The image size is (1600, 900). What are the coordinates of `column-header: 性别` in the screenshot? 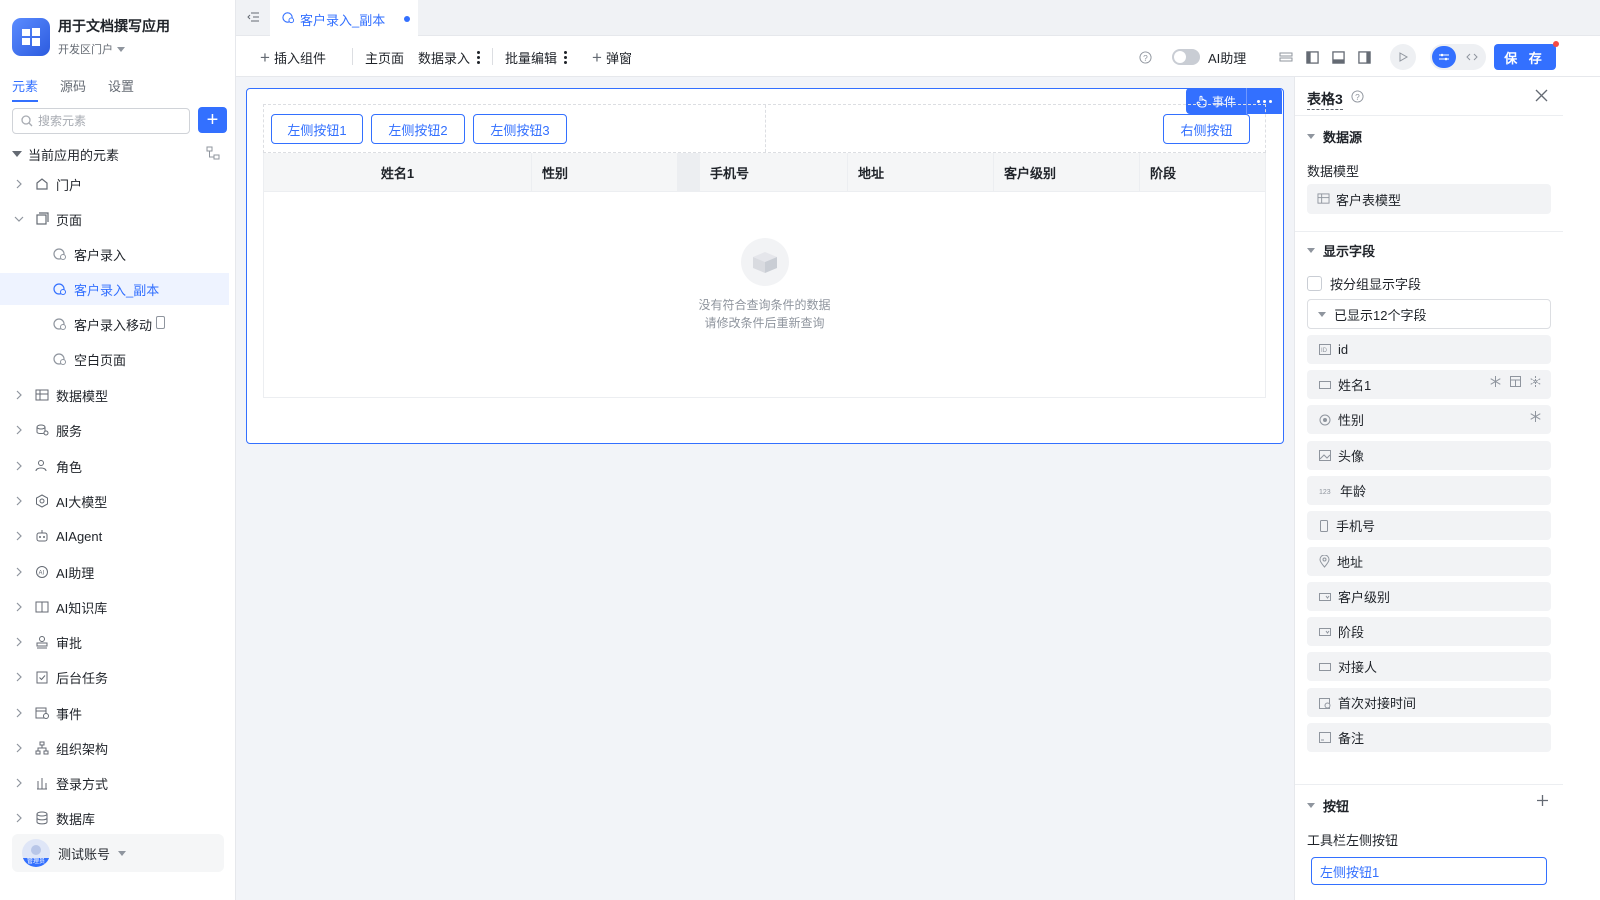 It's located at (605, 172).